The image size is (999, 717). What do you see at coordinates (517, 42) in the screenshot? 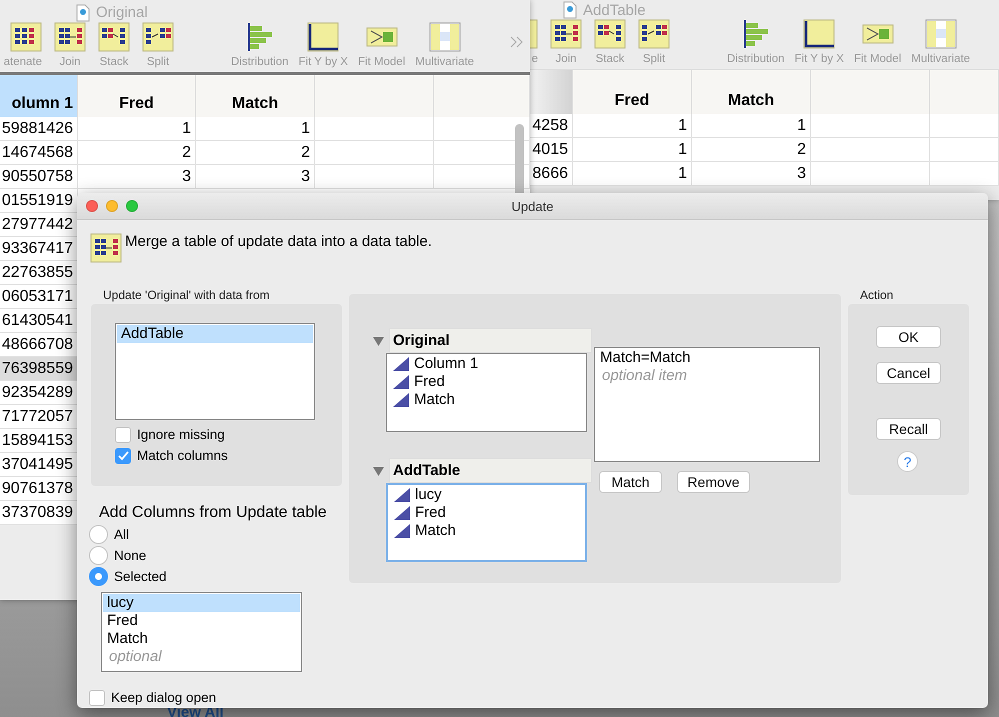
I see `chevron-icon` at bounding box center [517, 42].